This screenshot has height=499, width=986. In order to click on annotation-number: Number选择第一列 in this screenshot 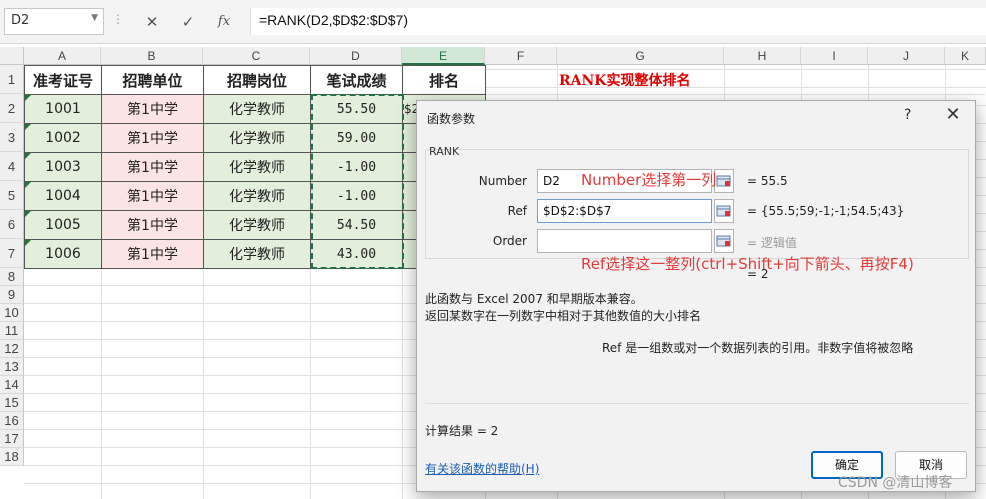, I will do `click(649, 180)`.